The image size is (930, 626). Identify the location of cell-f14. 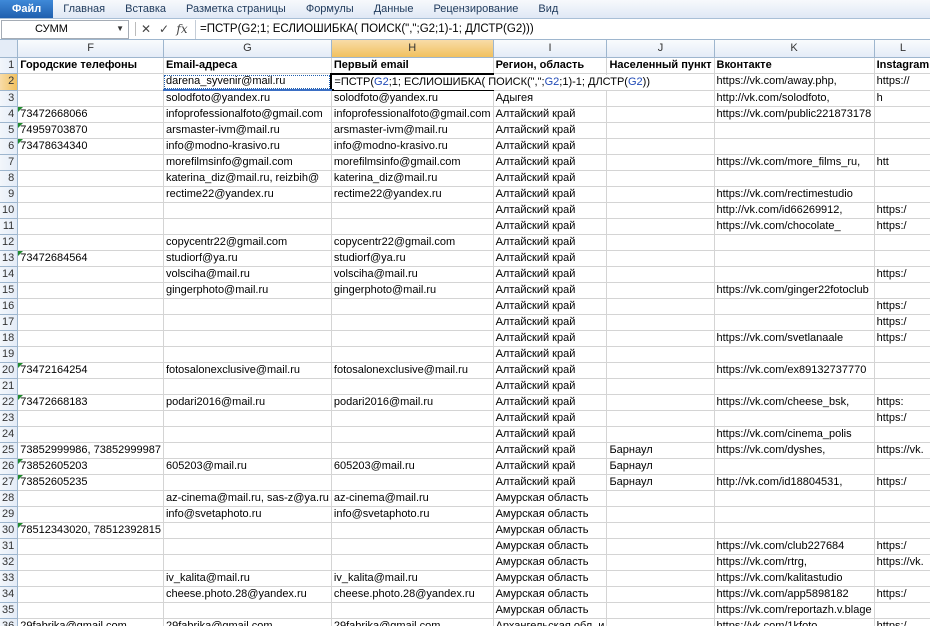
(90, 274).